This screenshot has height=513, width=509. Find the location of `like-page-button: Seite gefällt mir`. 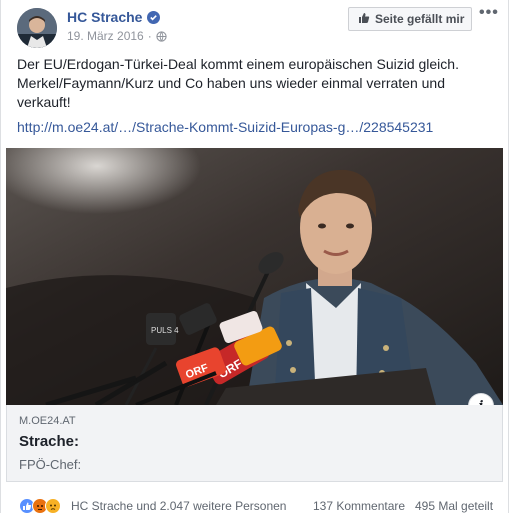

like-page-button: Seite gefällt mir is located at coordinates (410, 19).